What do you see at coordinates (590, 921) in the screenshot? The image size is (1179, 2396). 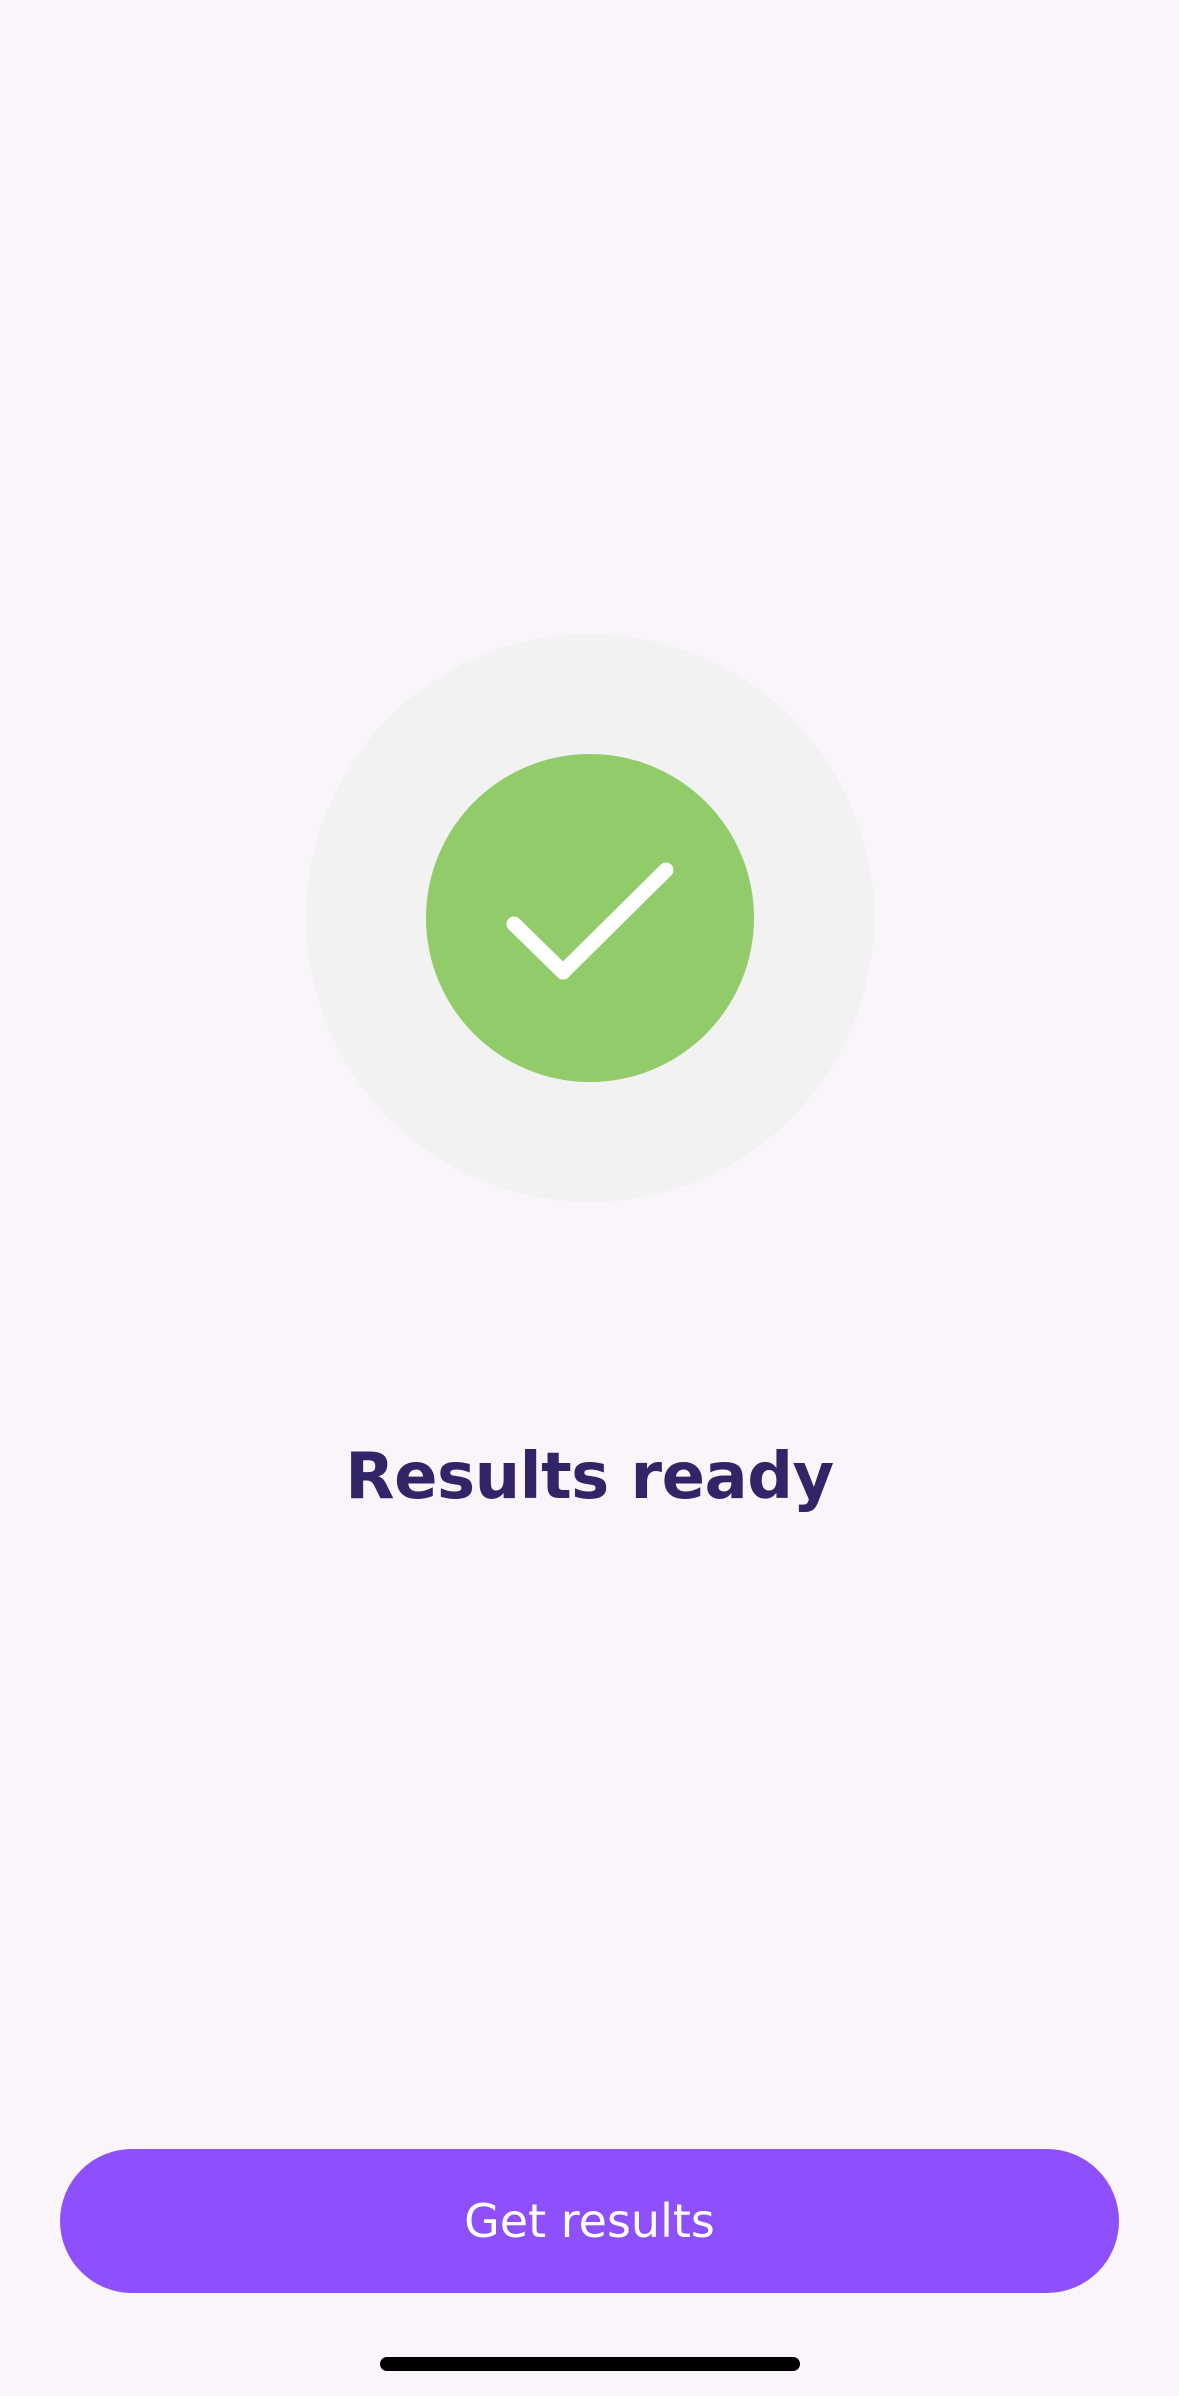 I see `checkmark-icon` at bounding box center [590, 921].